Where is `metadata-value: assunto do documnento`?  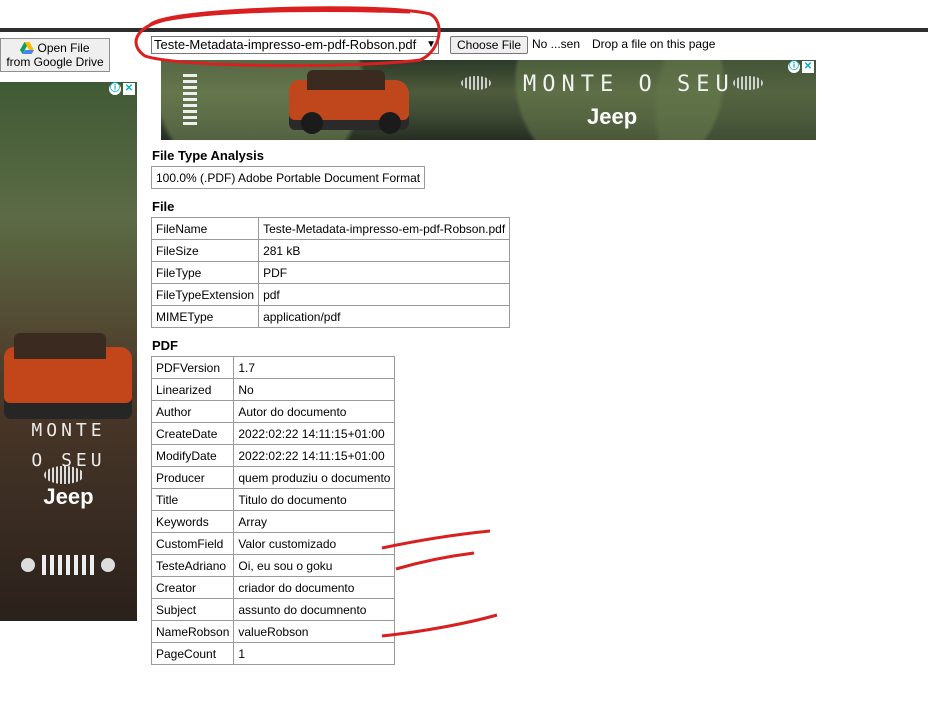
metadata-value: assunto do documnento is located at coordinates (314, 609).